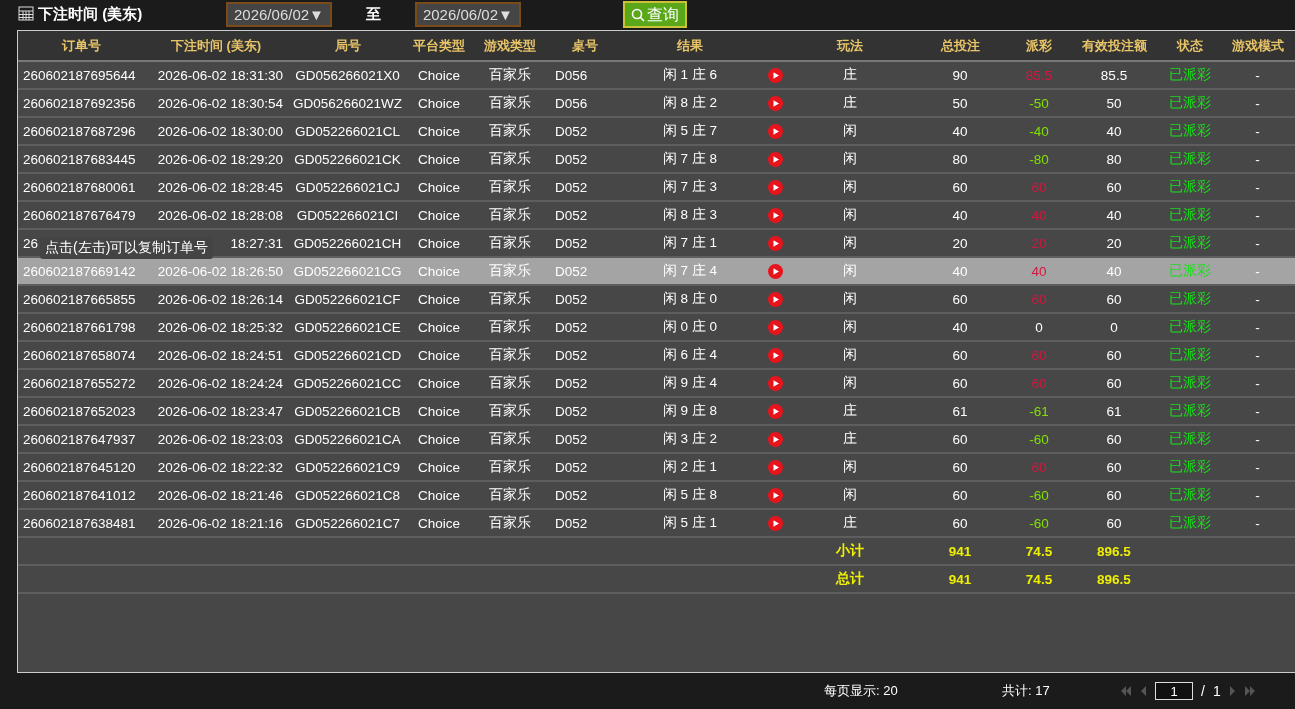 The width and height of the screenshot is (1295, 709). Describe the element at coordinates (347, 327) in the screenshot. I see `table-cell: GD052266021CE` at that location.